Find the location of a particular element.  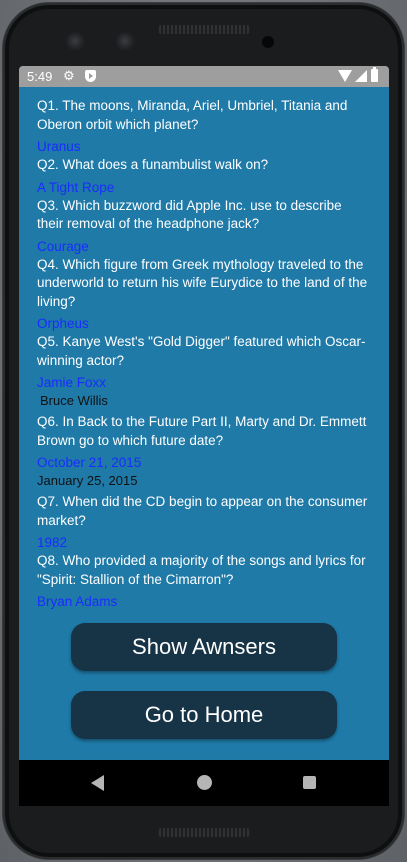

answer-5: Jamie Foxx is located at coordinates (72, 382).